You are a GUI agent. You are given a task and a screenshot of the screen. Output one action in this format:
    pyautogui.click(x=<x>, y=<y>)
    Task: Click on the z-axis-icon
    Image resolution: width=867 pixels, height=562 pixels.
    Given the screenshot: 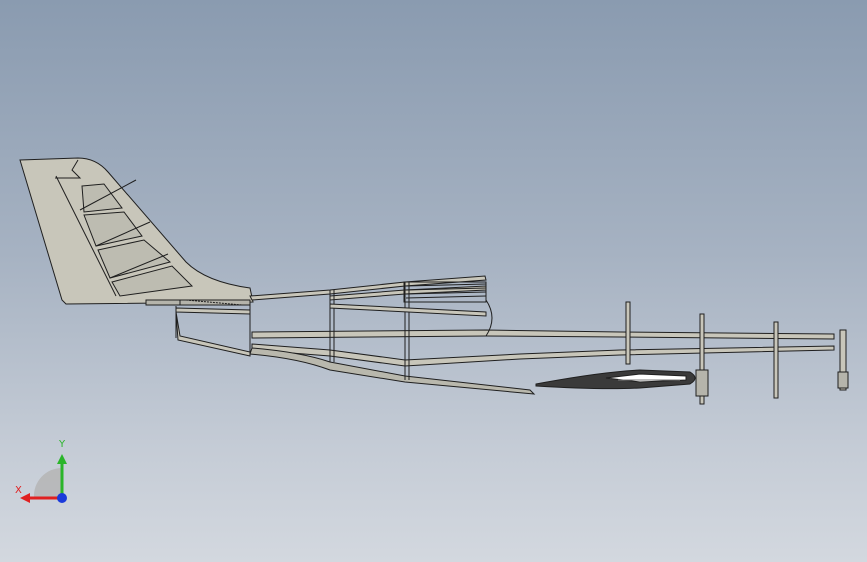 What is the action you would take?
    pyautogui.click(x=62, y=498)
    